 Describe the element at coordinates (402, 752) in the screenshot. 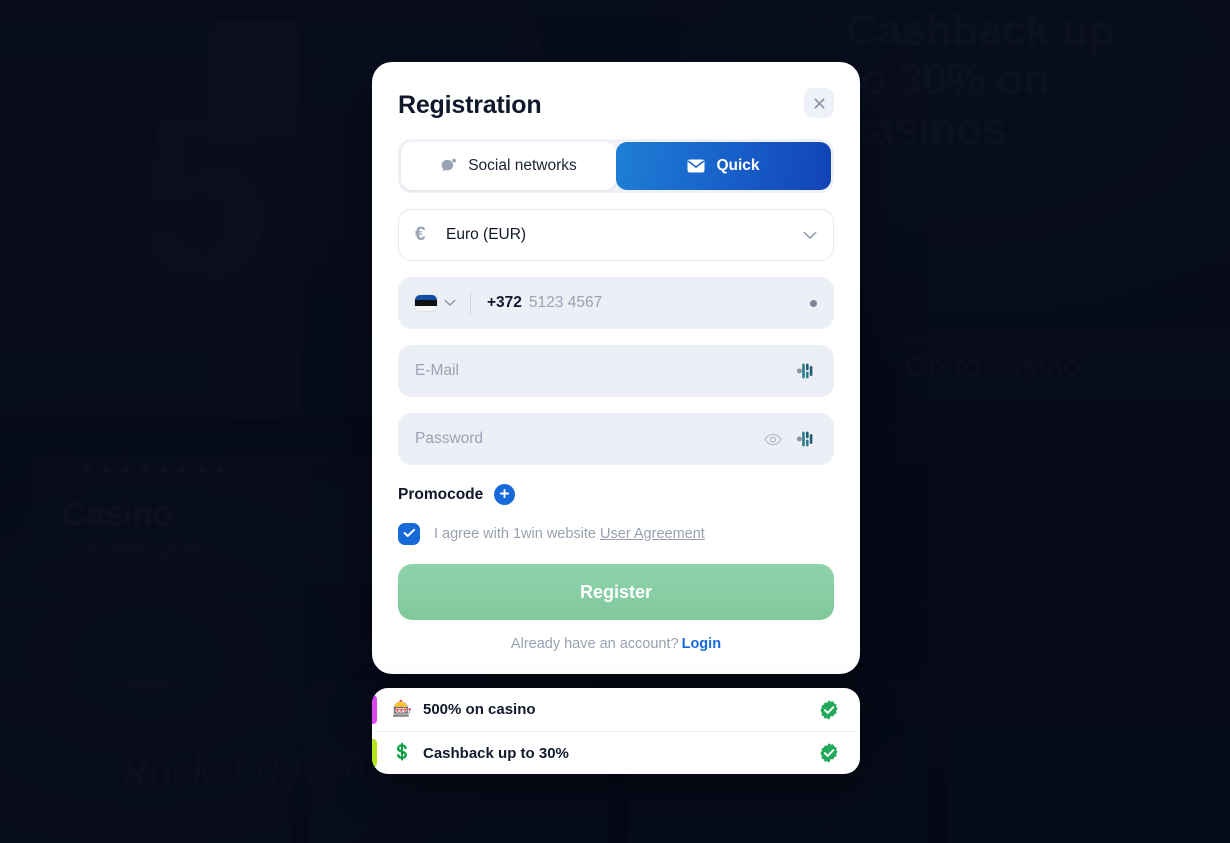

I see `dollar-coin-icon: 💲` at that location.